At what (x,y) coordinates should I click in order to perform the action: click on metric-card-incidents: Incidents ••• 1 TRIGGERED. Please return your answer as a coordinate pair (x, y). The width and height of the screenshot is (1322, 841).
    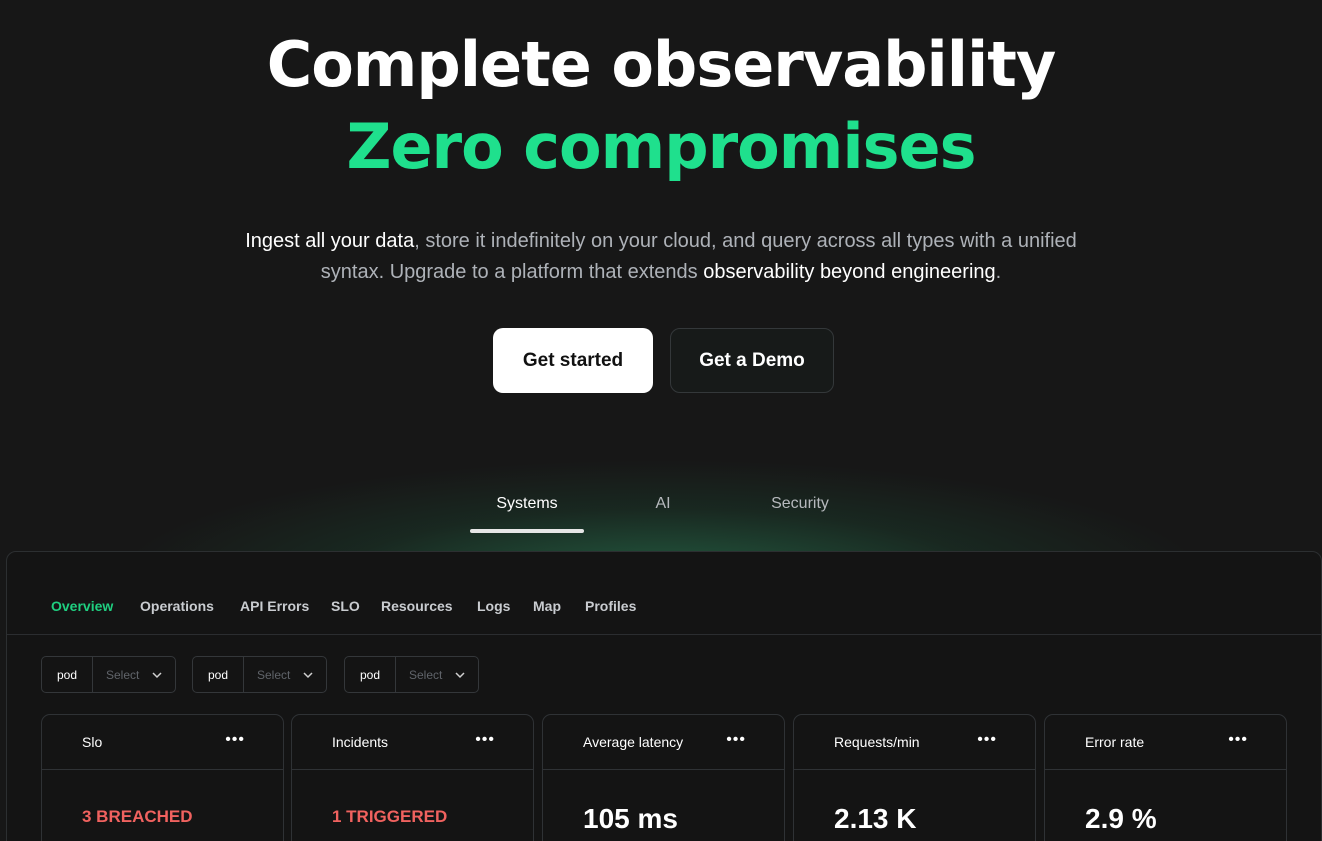
    Looking at the image, I should click on (412, 777).